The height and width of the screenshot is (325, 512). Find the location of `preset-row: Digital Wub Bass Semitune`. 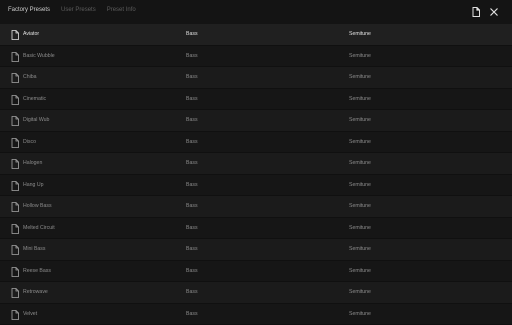

preset-row: Digital Wub Bass Semitune is located at coordinates (256, 121).